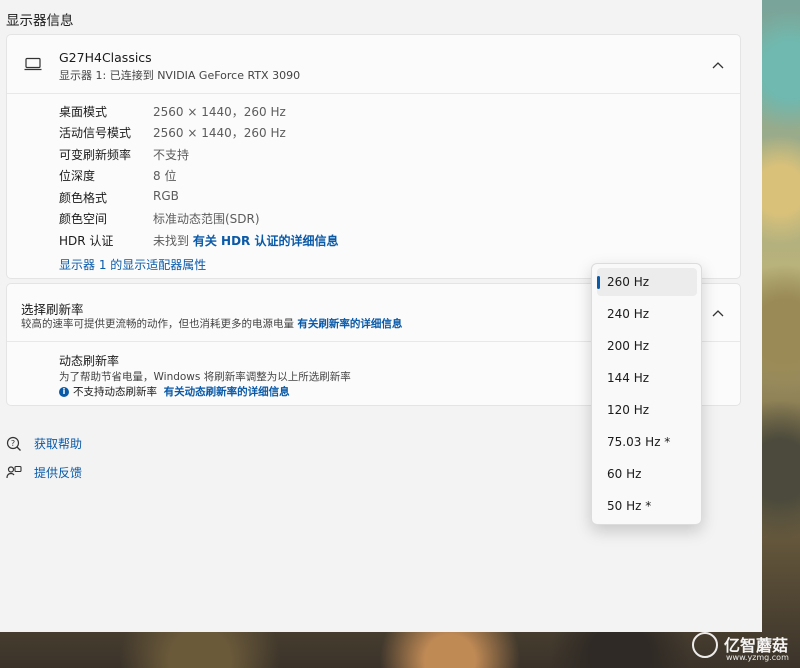  Describe the element at coordinates (266, 241) in the screenshot. I see `hdr-info-link: 有关 HDR 认证的详细信息` at that location.